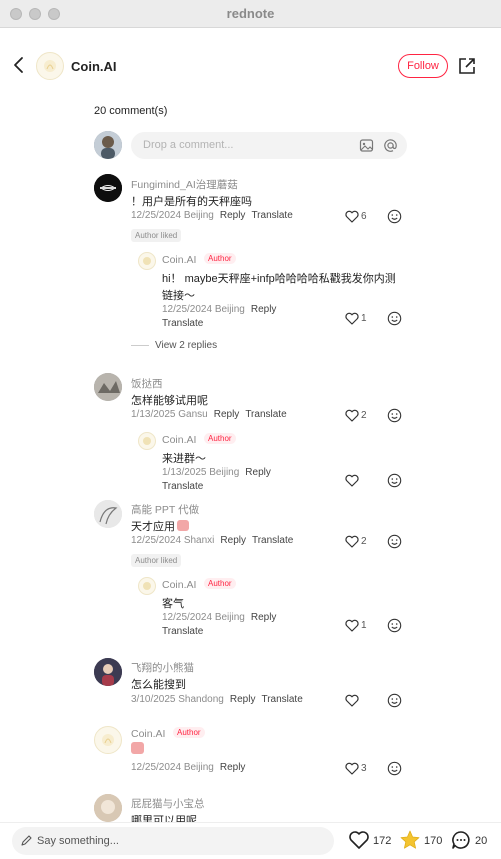 This screenshot has width=501, height=859. I want to click on like-count: 6, so click(364, 216).